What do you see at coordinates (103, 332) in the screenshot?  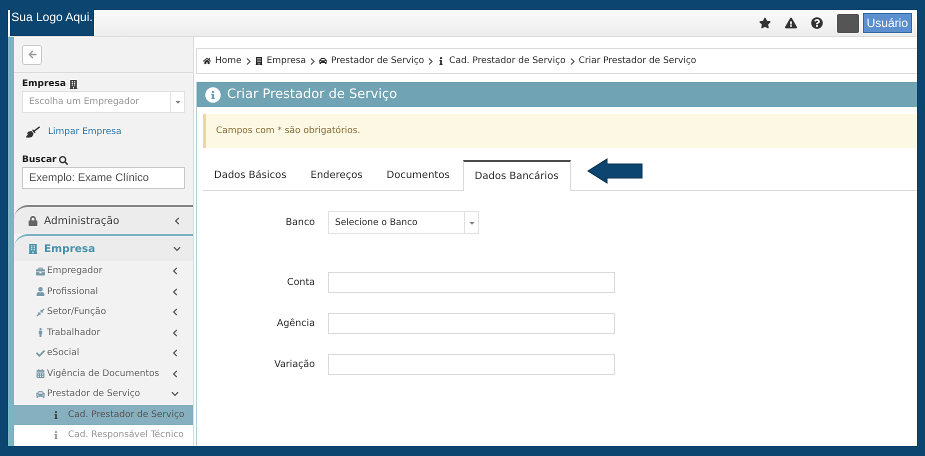 I see `submenu-item: Trabalhador` at bounding box center [103, 332].